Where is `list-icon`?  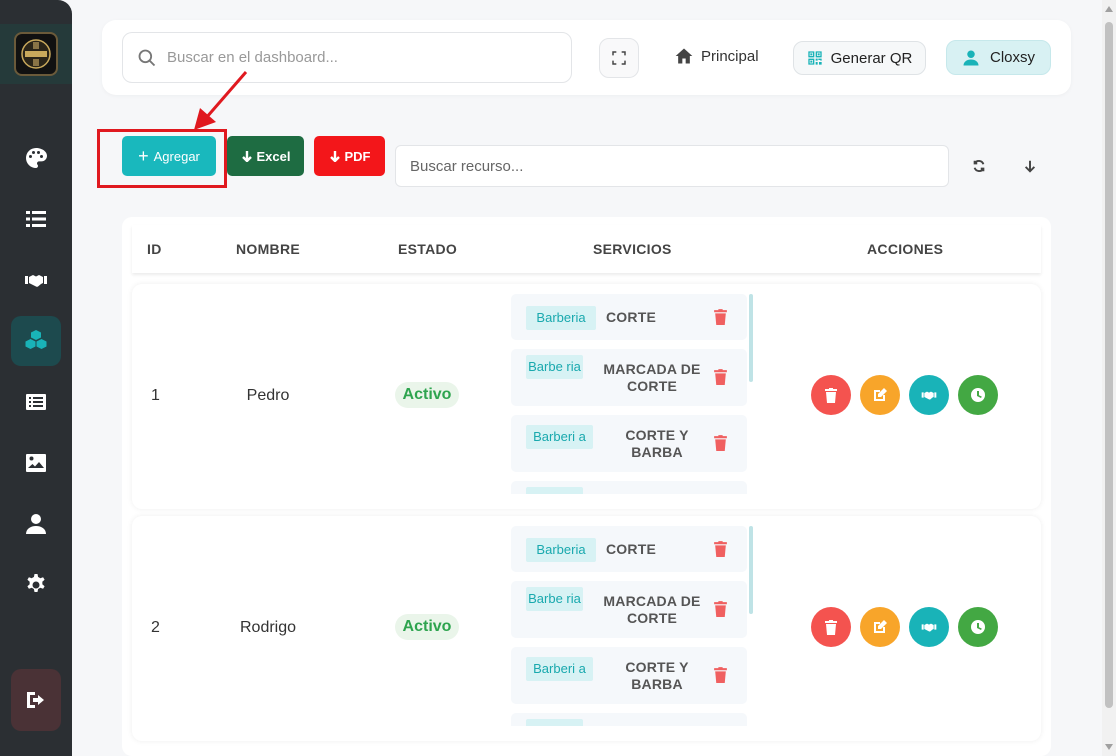
list-icon is located at coordinates (36, 219).